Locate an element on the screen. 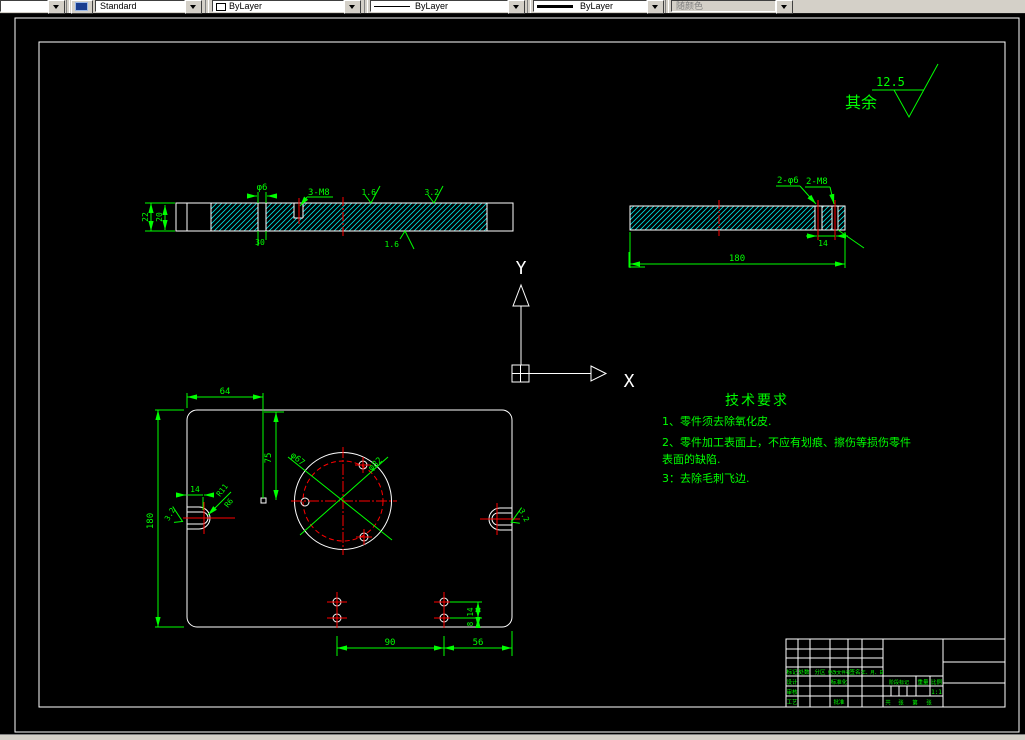 The image size is (1025, 740). rough-left-mark: 3.2 is located at coordinates (173, 514).